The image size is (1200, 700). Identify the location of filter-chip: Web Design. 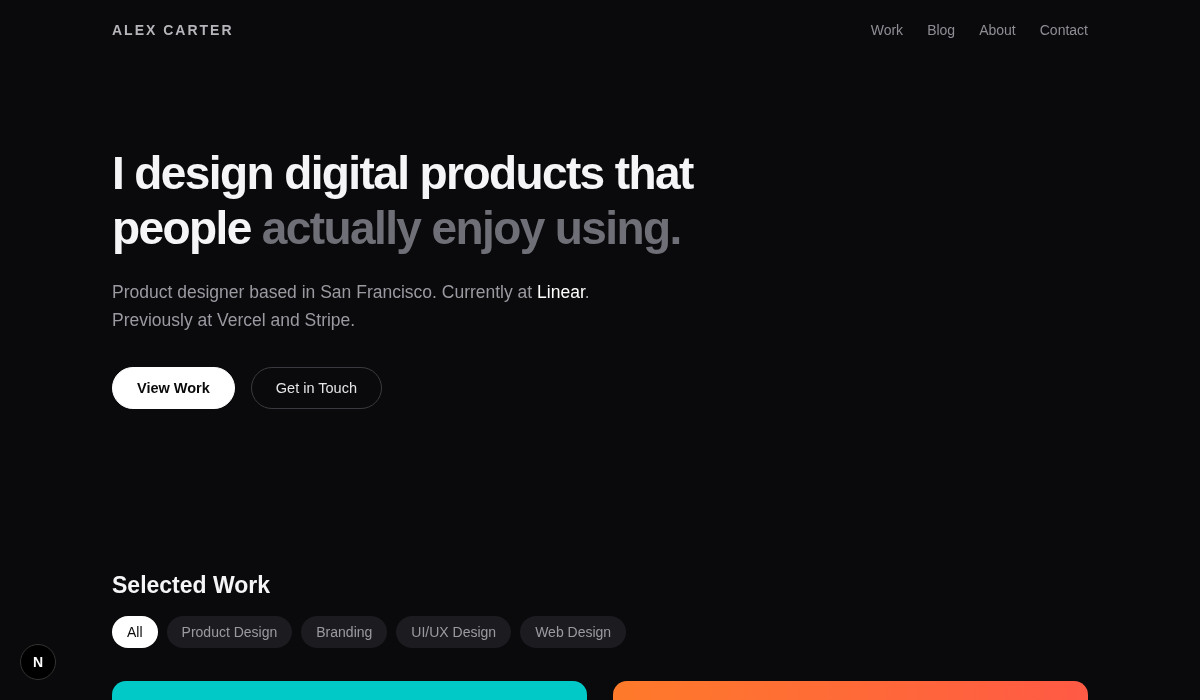
(573, 632).